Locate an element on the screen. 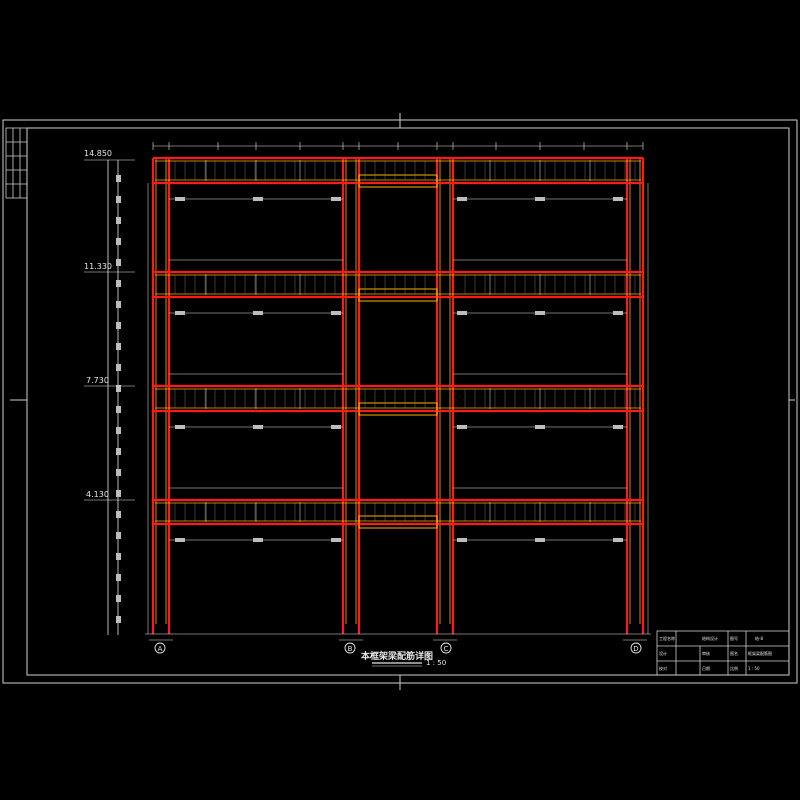 This screenshot has height=800, width=800. elevation-label-3: 7.730 is located at coordinates (97, 380).